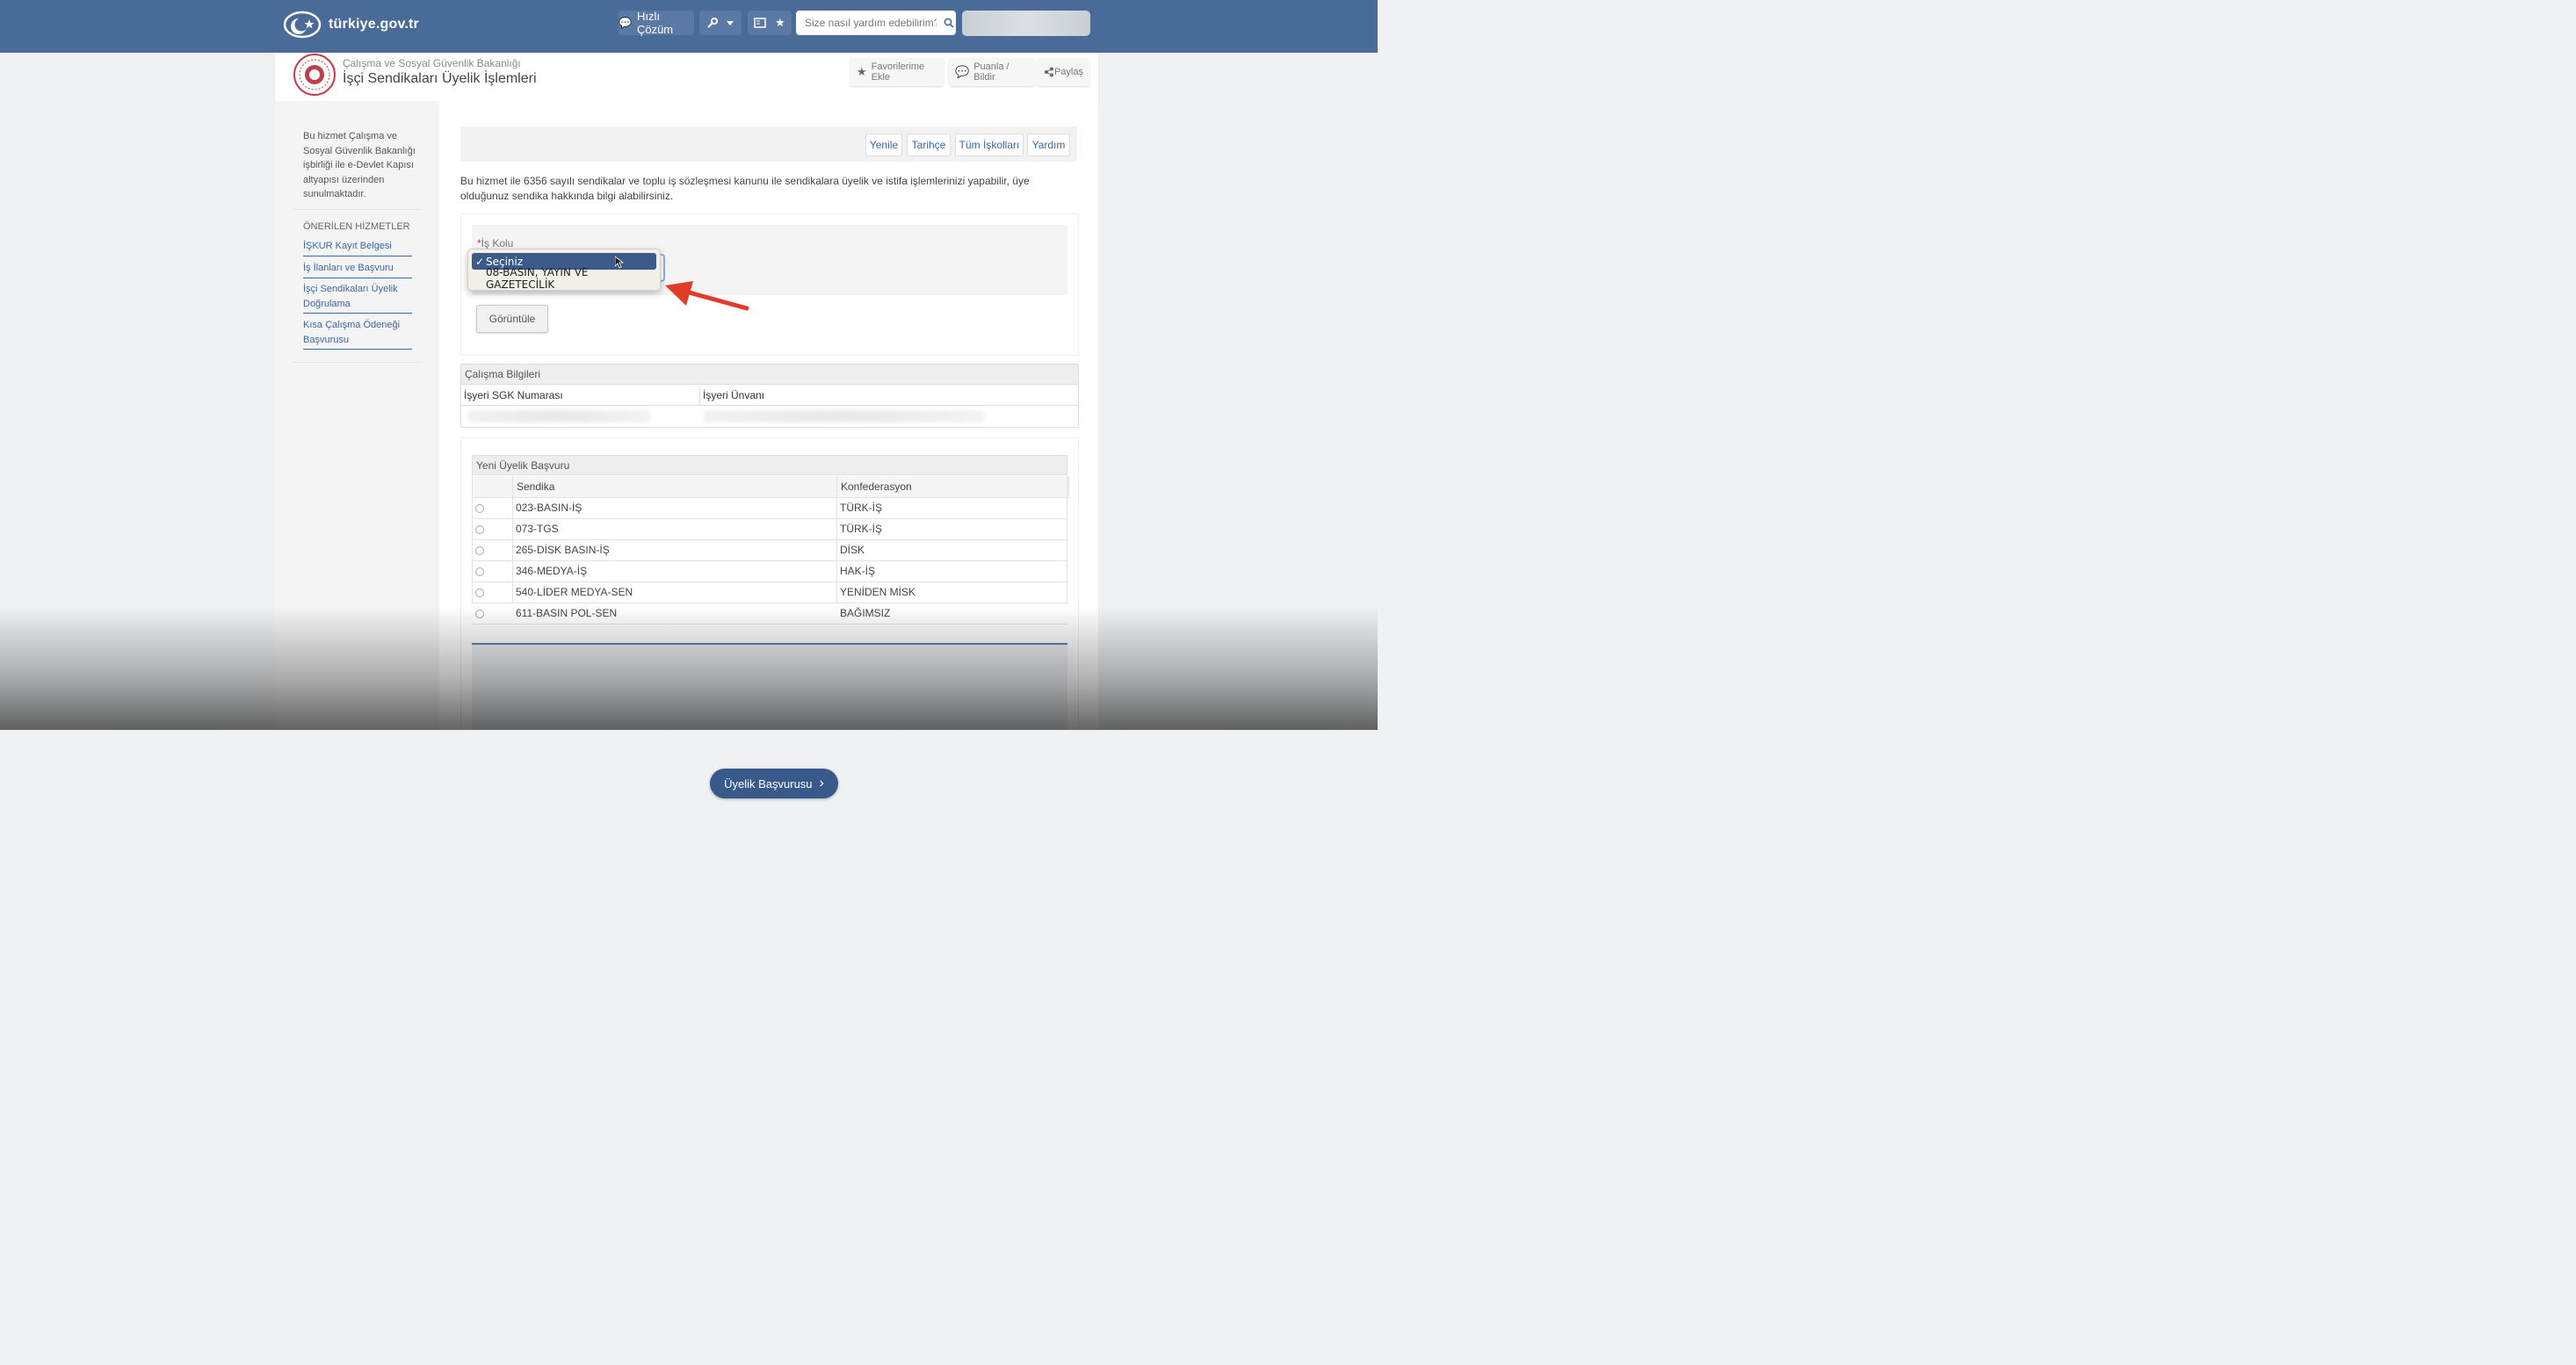 The width and height of the screenshot is (2576, 1365). Describe the element at coordinates (876, 486) in the screenshot. I see `confederation-column-header: Konfederasyon` at that location.